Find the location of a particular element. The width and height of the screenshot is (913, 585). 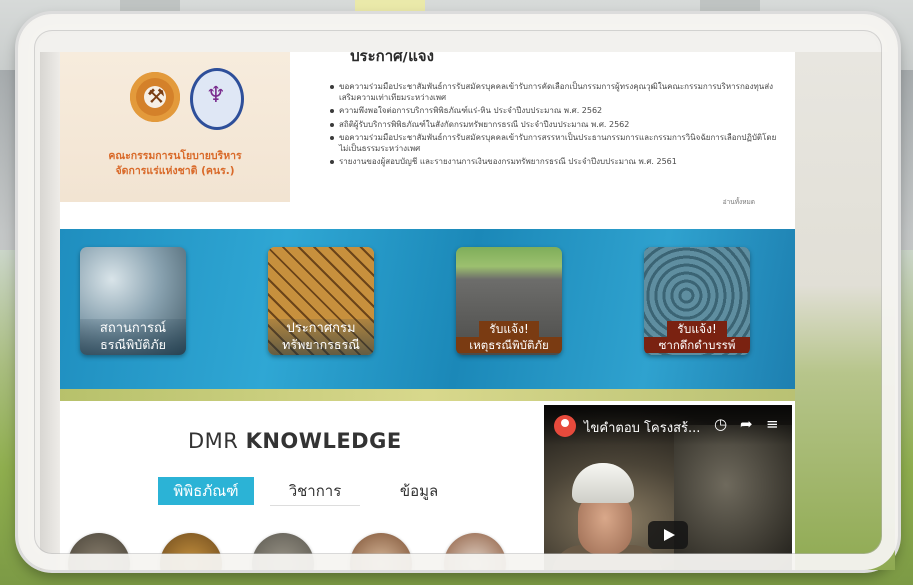

tile-geohazard-situation: สถานการณ์ ธรณีพิบัติภัย is located at coordinates (133, 301).